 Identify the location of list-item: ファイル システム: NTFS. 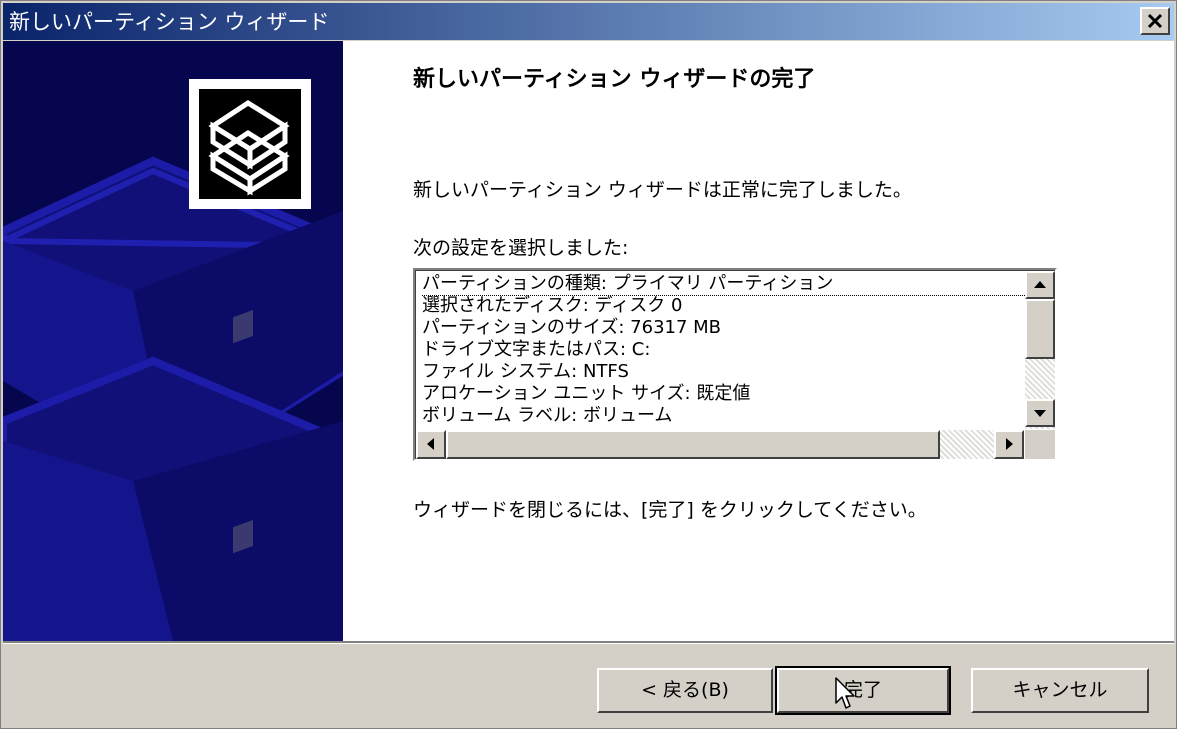
(732, 372).